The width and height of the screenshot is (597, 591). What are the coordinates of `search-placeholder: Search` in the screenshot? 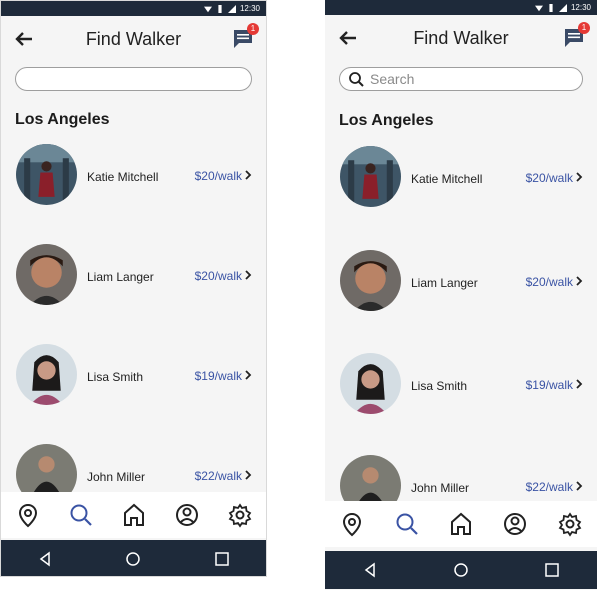 It's located at (392, 79).